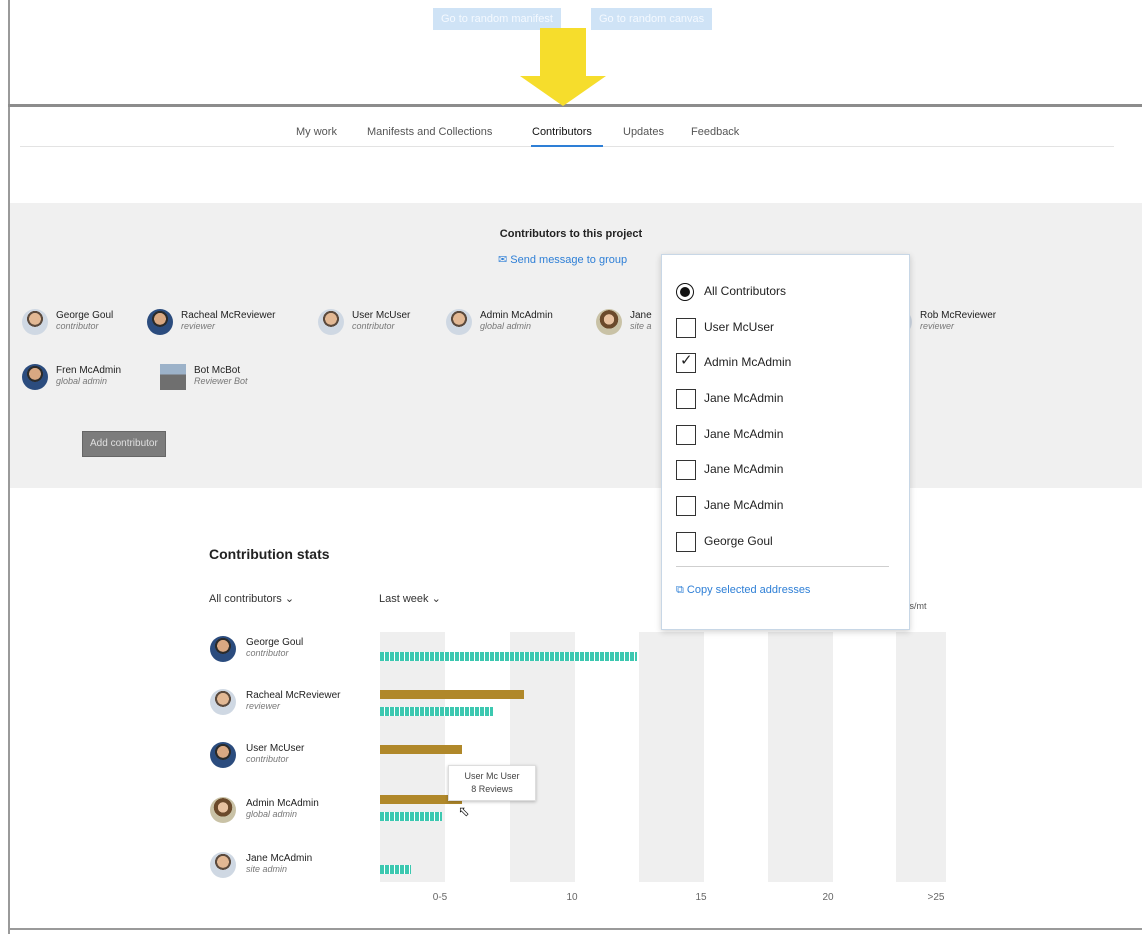 This screenshot has width=1142, height=934. What do you see at coordinates (269, 554) in the screenshot?
I see `stats-title: Contribution stats` at bounding box center [269, 554].